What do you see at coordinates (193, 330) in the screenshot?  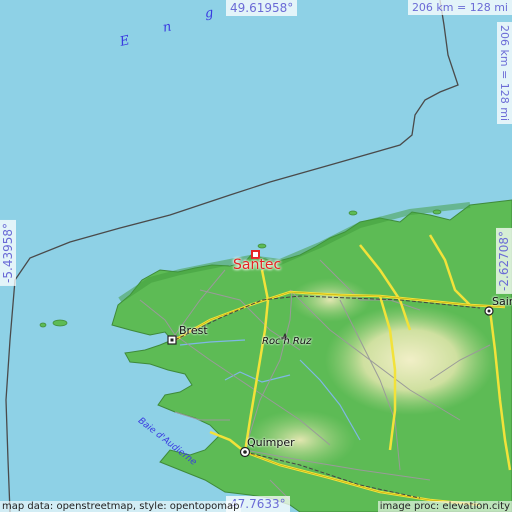 I see `place-label-brest: Brest` at bounding box center [193, 330].